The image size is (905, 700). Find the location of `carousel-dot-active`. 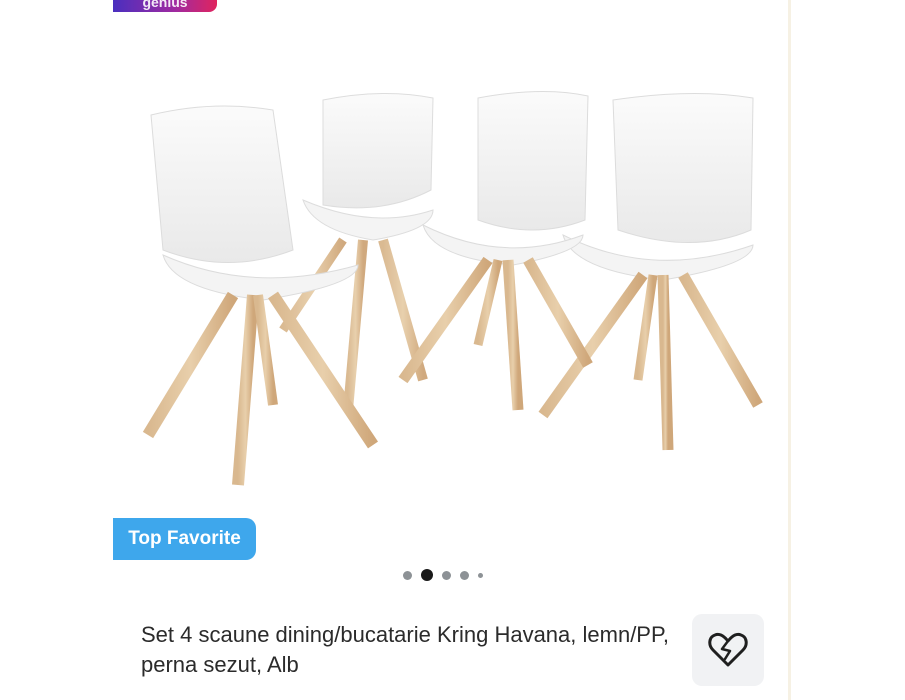

carousel-dot-active is located at coordinates (427, 575).